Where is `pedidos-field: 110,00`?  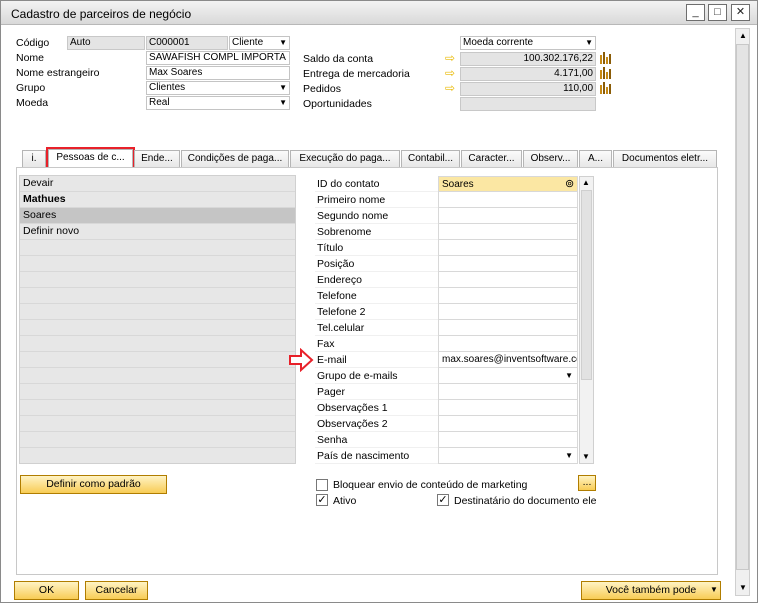
pedidos-field: 110,00 is located at coordinates (528, 89).